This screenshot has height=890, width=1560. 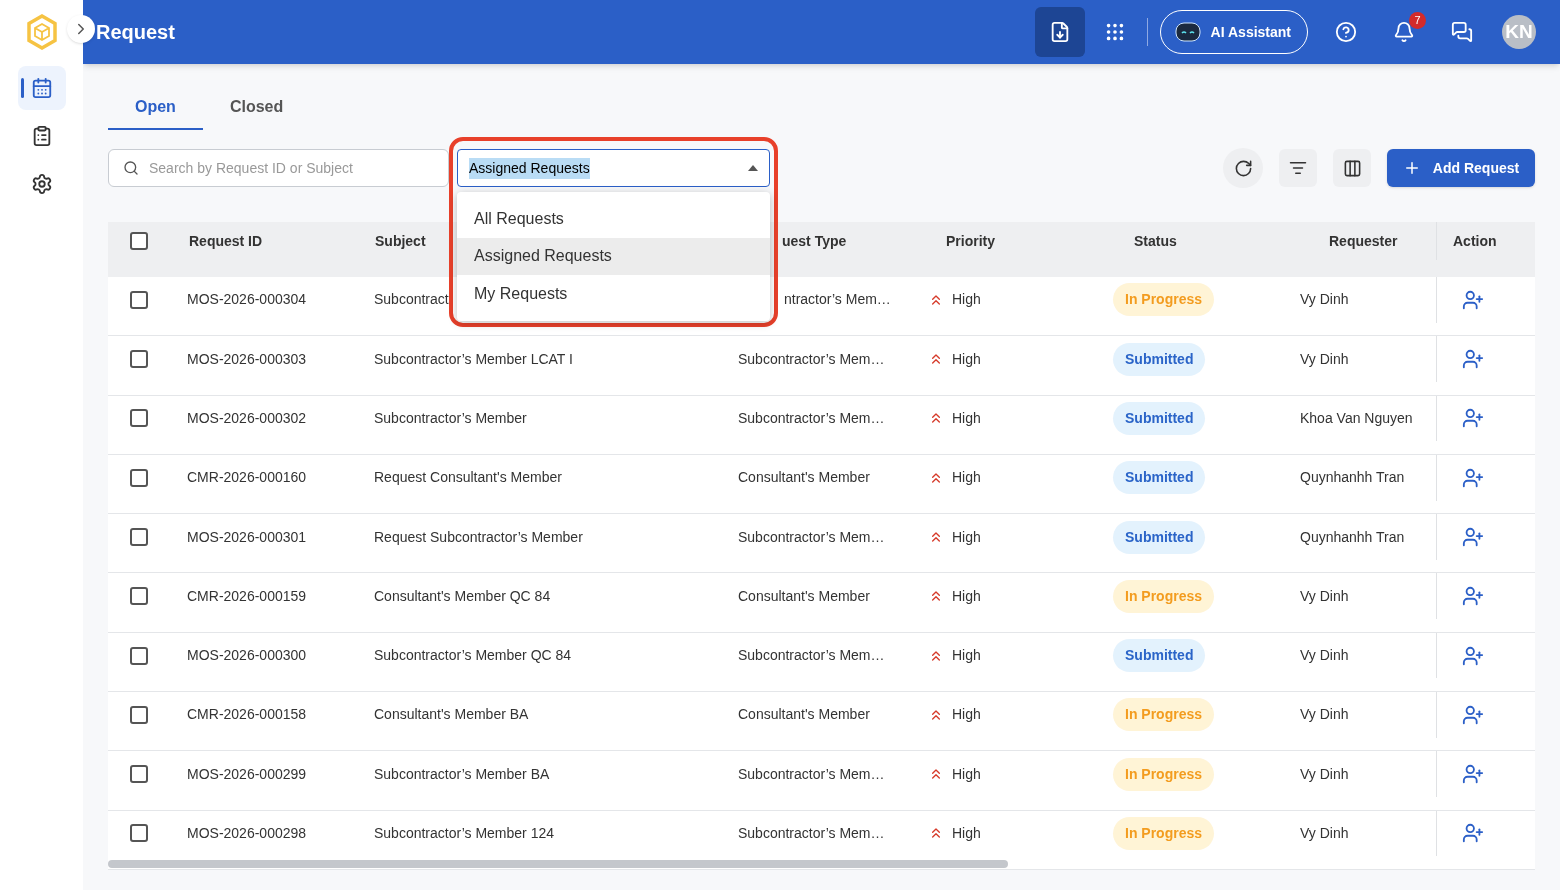 I want to click on notification-badge: 7, so click(x=1417, y=20).